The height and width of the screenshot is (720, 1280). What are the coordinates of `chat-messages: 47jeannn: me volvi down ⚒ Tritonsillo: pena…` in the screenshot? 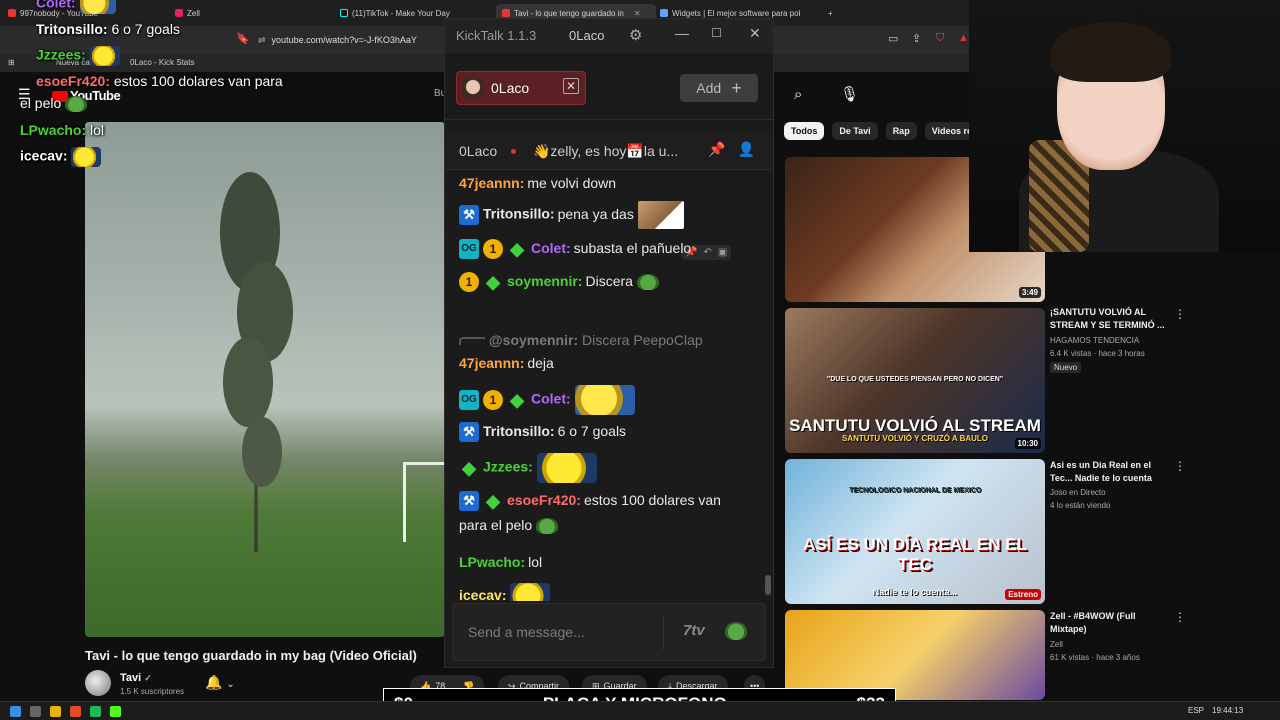 It's located at (604, 386).